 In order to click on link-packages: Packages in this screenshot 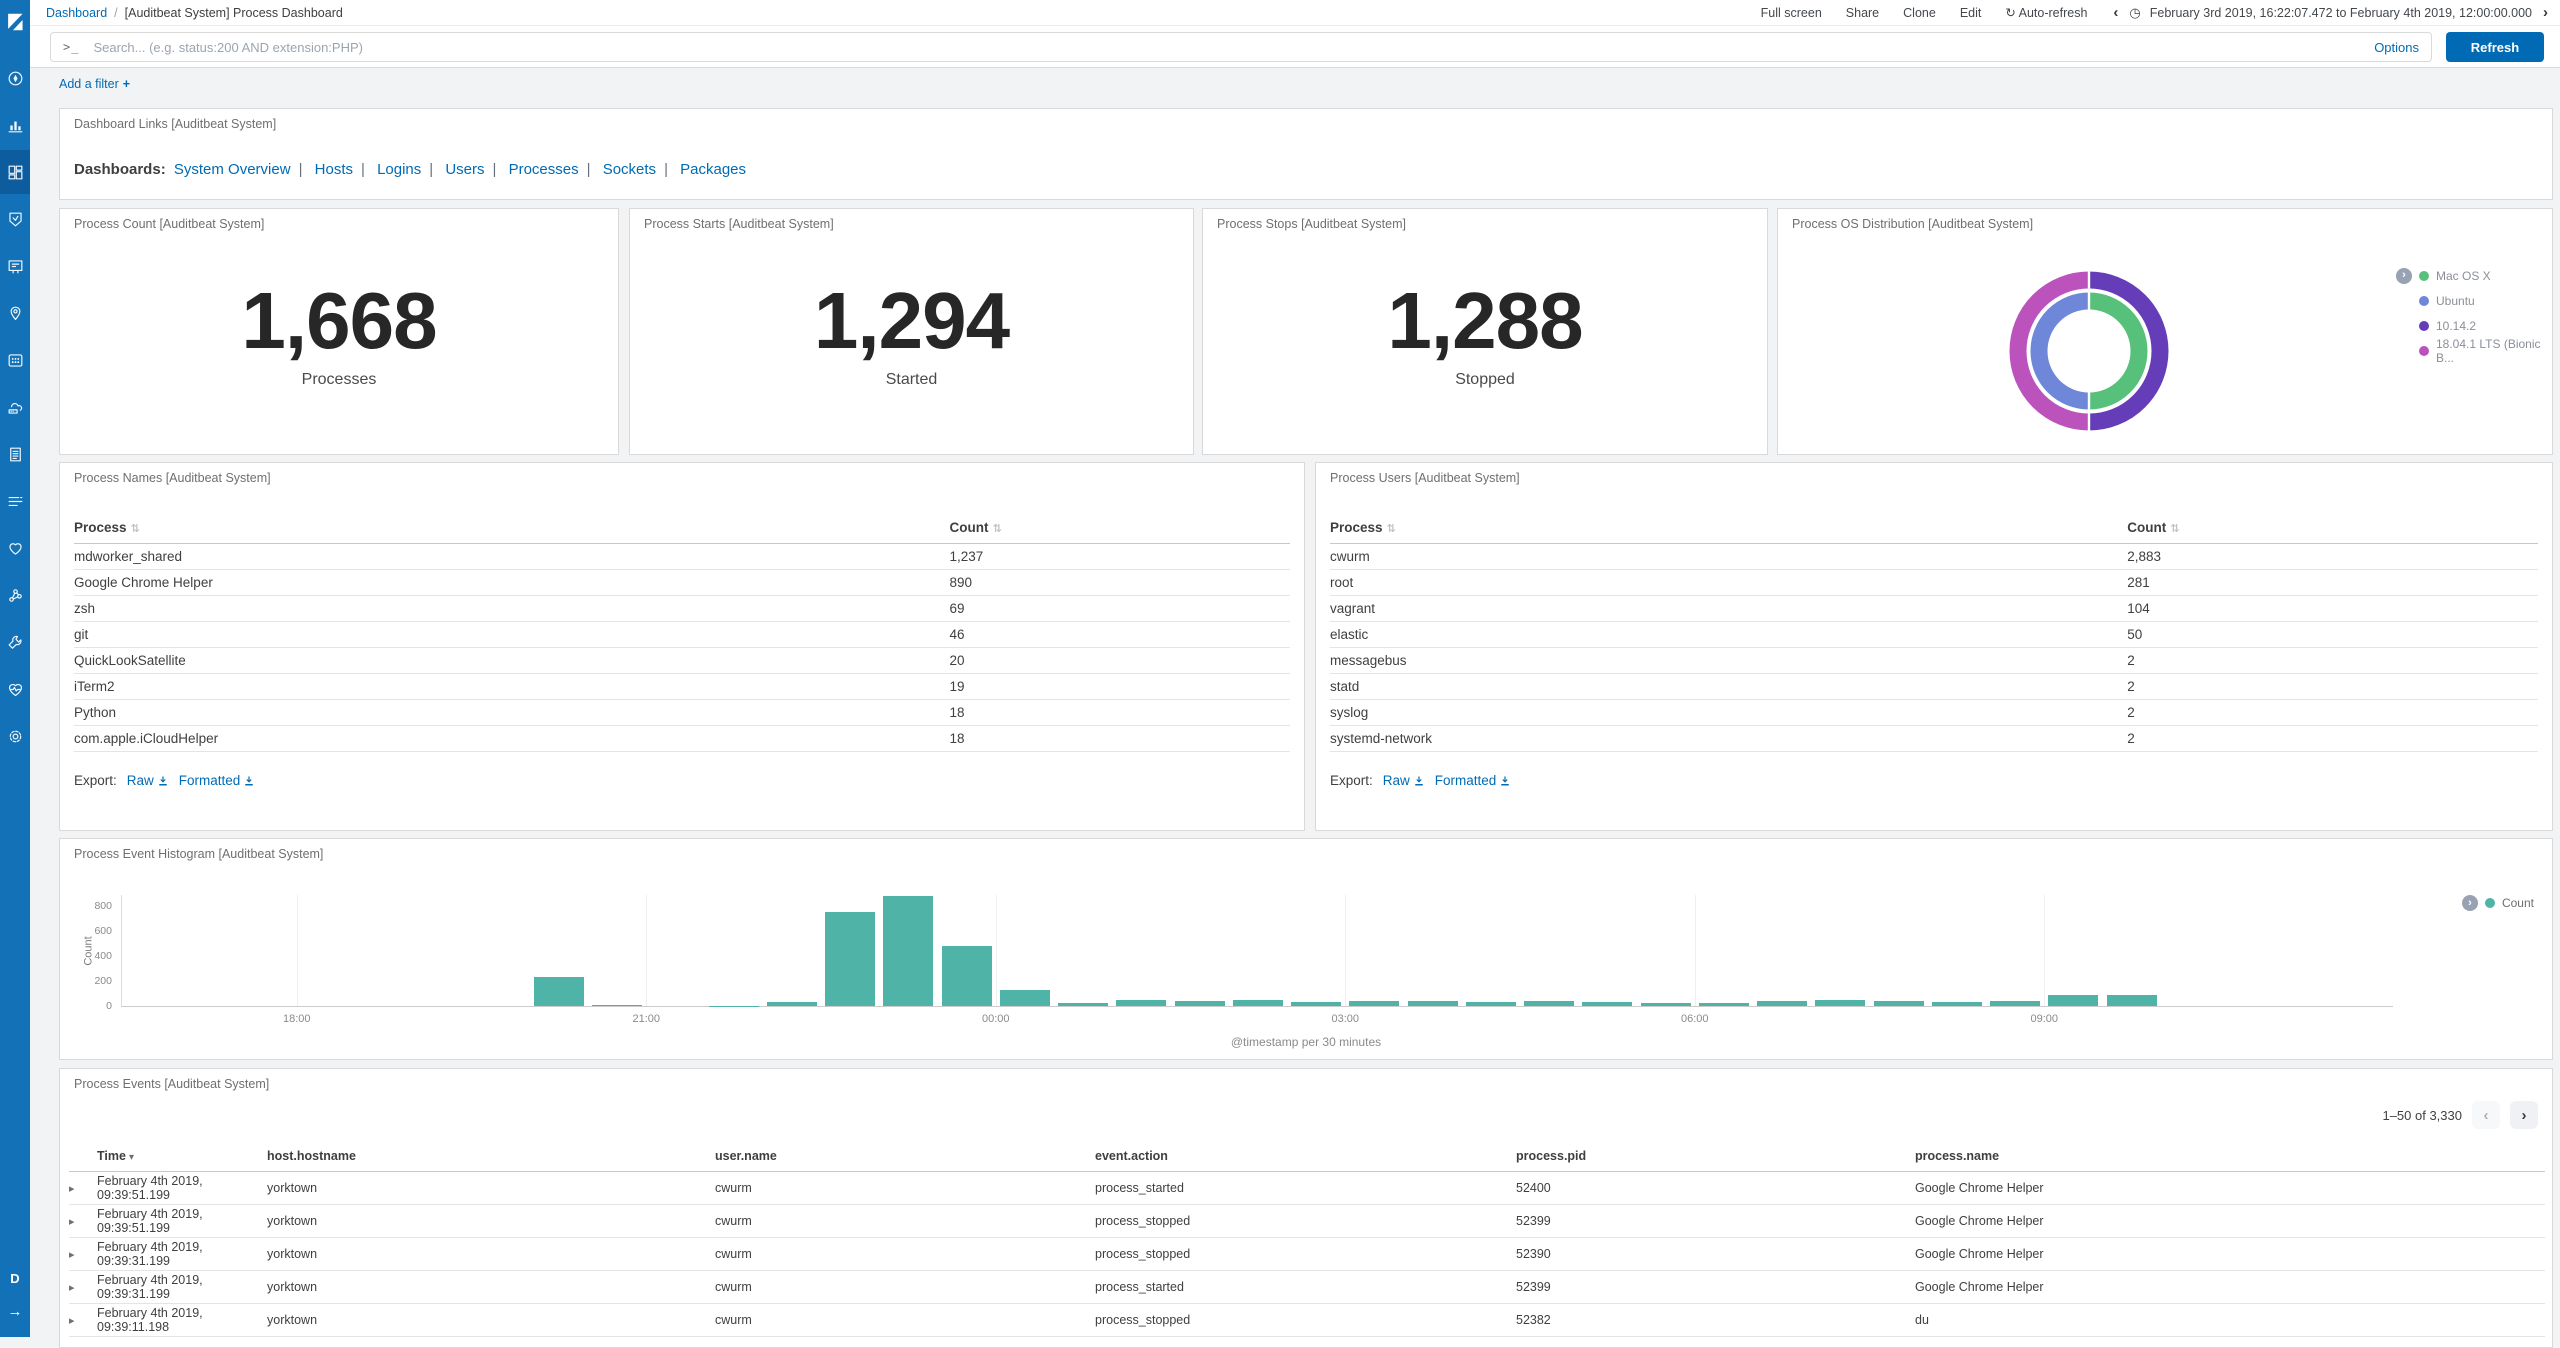, I will do `click(713, 169)`.